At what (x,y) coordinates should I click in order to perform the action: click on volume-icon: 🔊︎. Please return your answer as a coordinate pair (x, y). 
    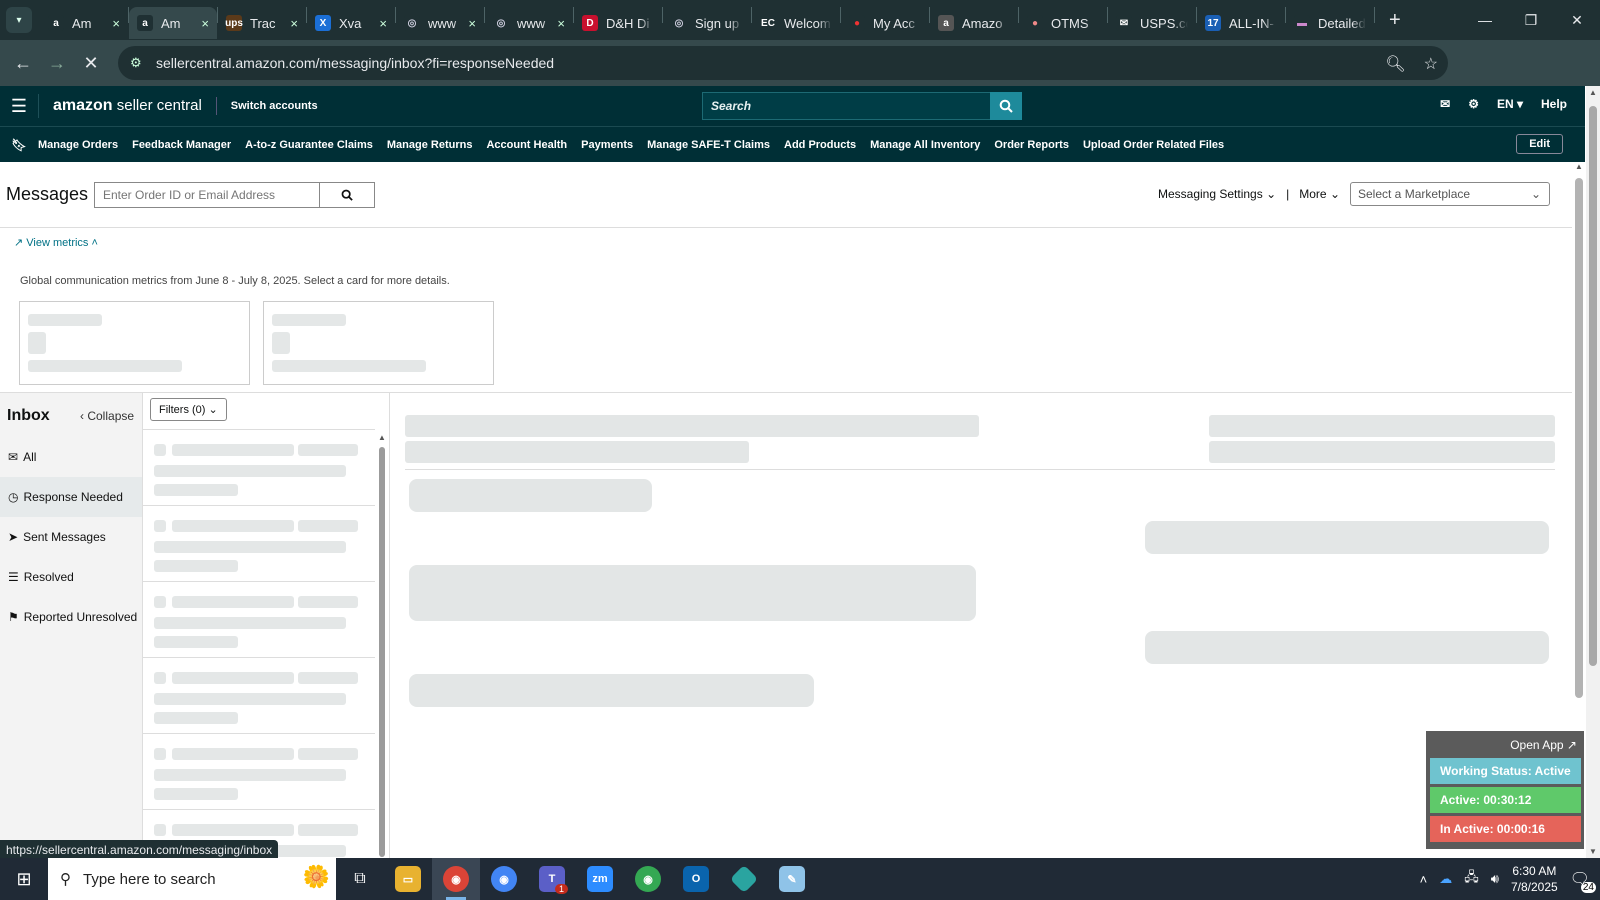
    Looking at the image, I should click on (1495, 879).